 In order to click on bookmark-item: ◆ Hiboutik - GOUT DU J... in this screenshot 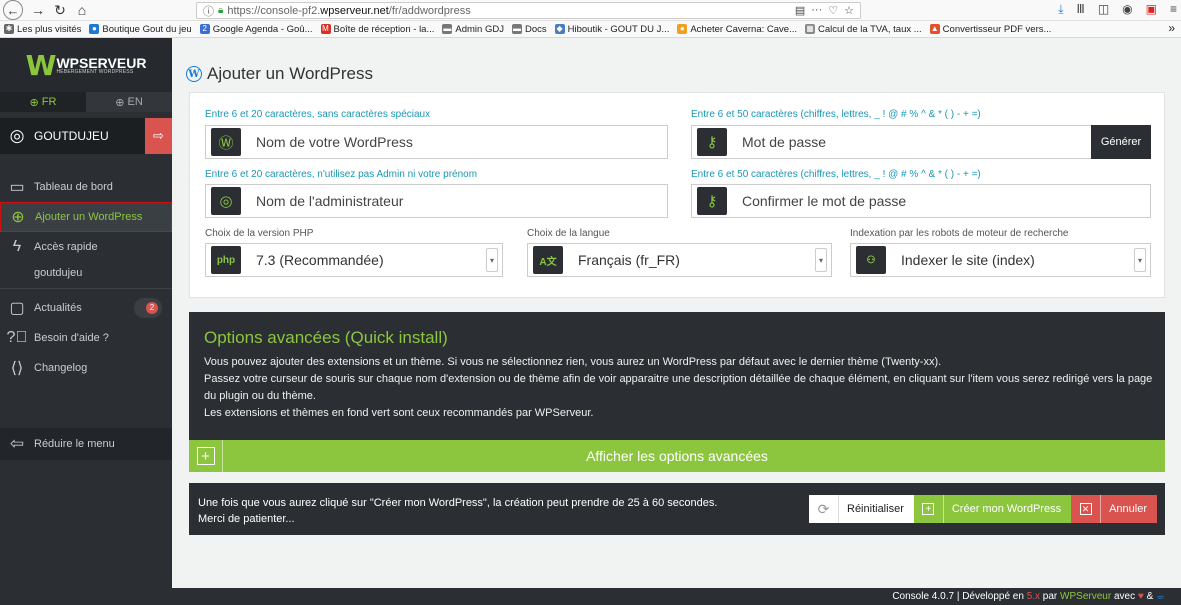, I will do `click(612, 29)`.